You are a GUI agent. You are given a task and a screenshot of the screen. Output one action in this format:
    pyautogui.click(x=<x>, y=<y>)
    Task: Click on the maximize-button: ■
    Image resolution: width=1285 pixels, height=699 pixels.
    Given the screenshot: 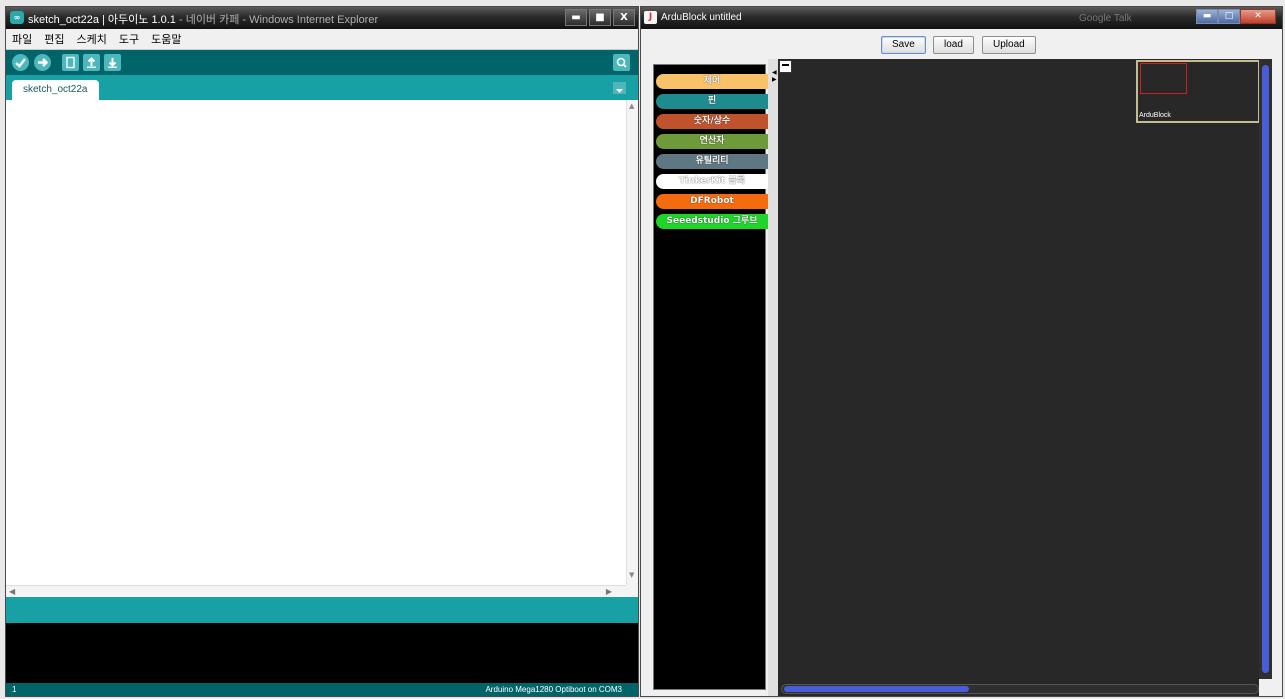 What is the action you would take?
    pyautogui.click(x=600, y=17)
    